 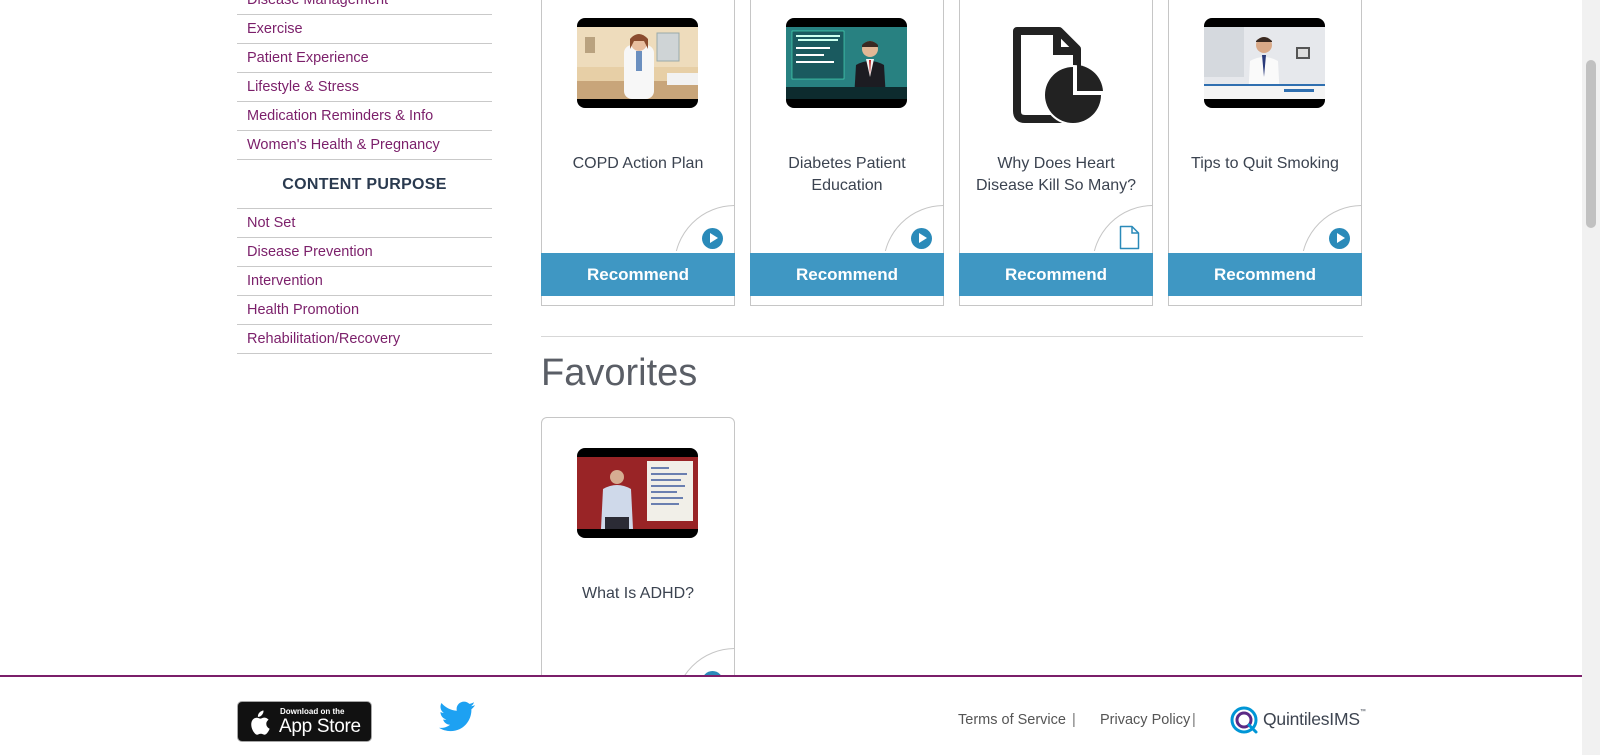 What do you see at coordinates (364, 29) in the screenshot?
I see `sidebar-item-exercise: Exercise` at bounding box center [364, 29].